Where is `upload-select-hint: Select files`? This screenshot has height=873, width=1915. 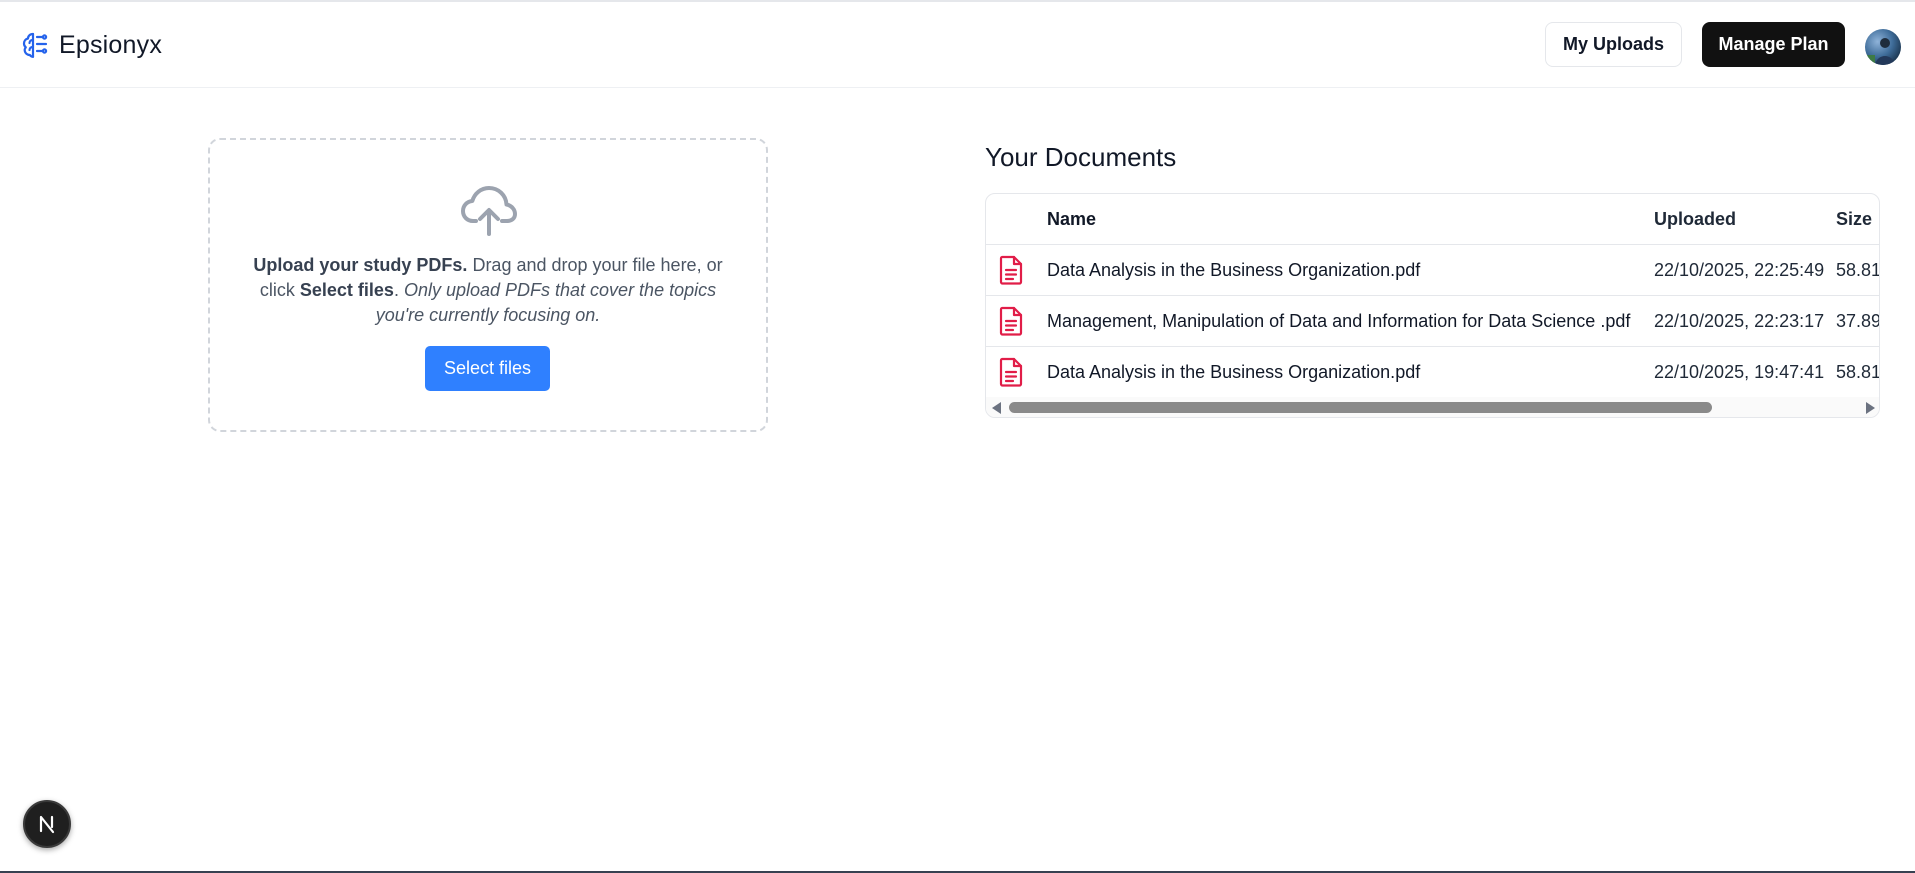
upload-select-hint: Select files is located at coordinates (346, 290).